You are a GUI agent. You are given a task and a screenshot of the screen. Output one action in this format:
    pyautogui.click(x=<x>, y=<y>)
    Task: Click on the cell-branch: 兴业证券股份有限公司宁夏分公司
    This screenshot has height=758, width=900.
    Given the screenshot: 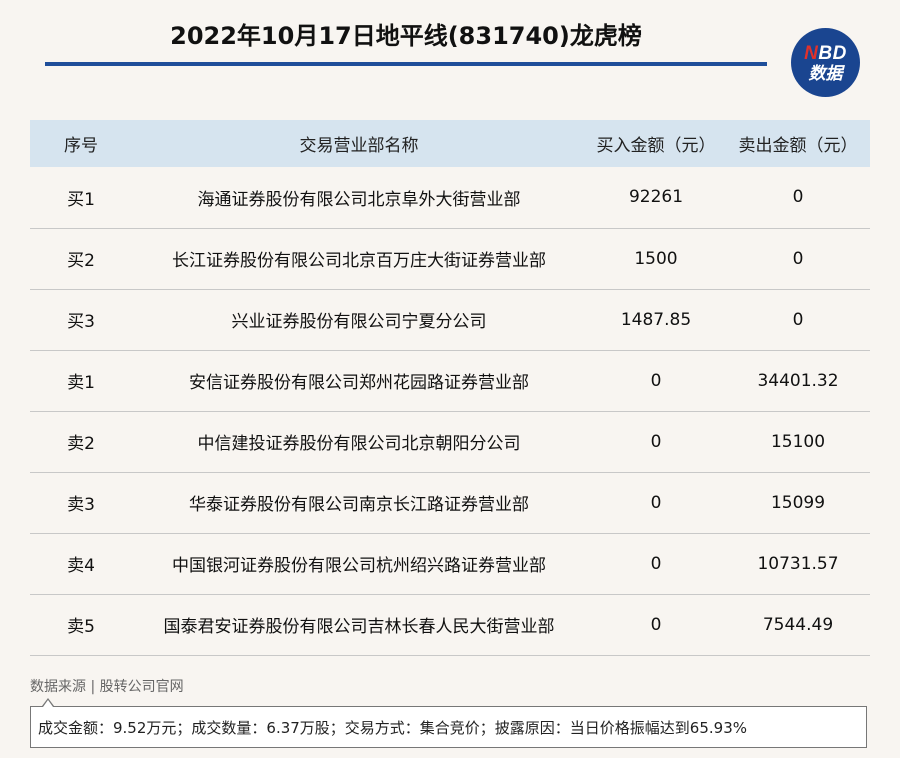 What is the action you would take?
    pyautogui.click(x=359, y=320)
    